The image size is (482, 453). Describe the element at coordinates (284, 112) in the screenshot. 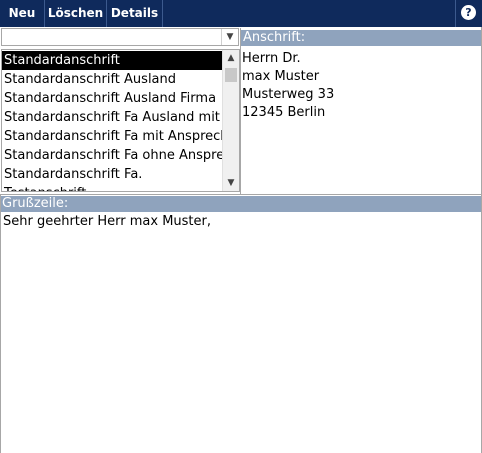

I see `address-line: 12345 Berlin` at that location.